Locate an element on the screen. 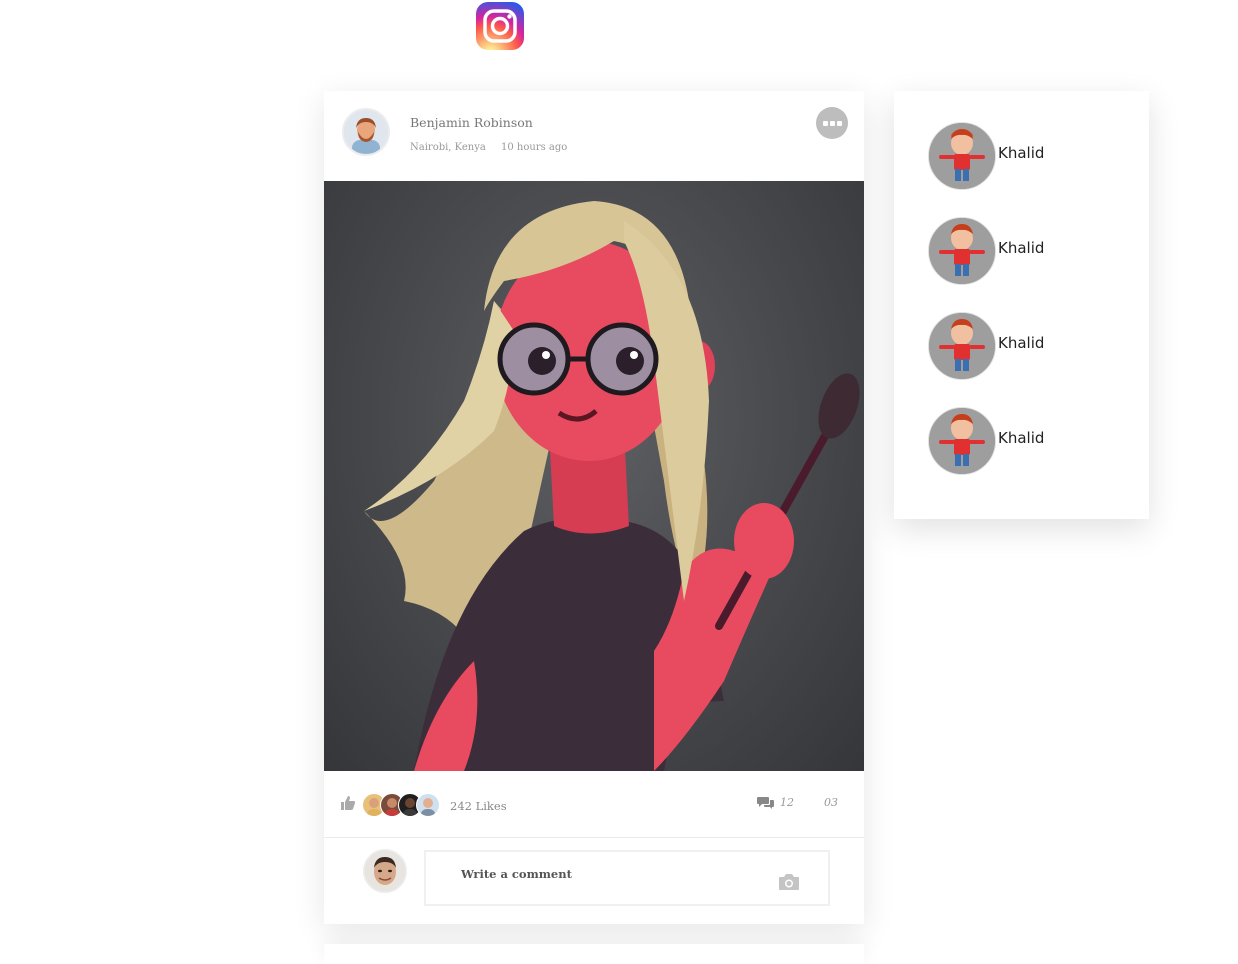 Image resolution: width=1238 pixels, height=964 pixels. post-actions: 242 Likes 12 03 is located at coordinates (594, 804).